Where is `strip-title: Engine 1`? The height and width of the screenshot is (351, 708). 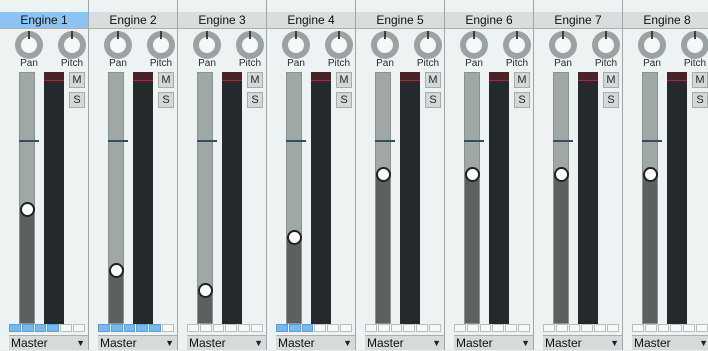 strip-title: Engine 1 is located at coordinates (44, 20).